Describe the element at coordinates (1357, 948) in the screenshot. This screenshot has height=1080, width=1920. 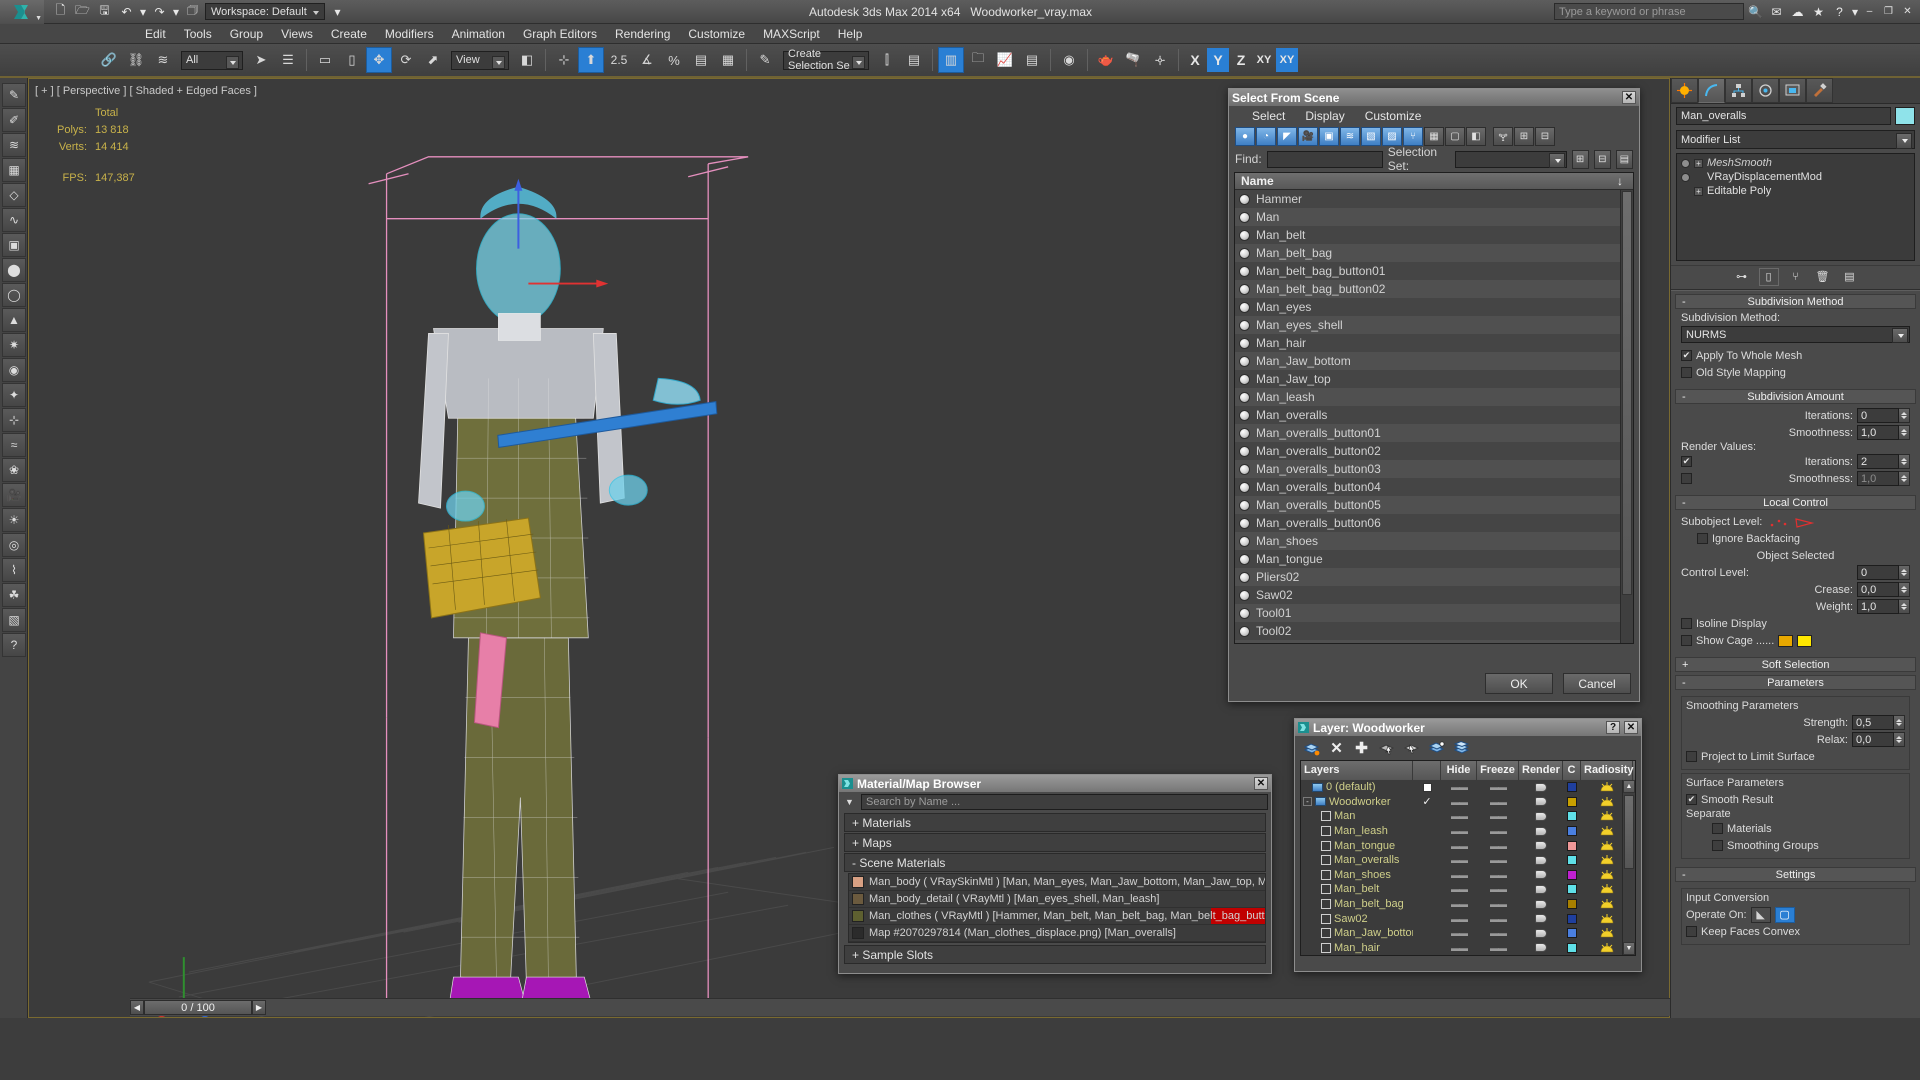
I see `layer-row-name-cell: Man_hair` at that location.